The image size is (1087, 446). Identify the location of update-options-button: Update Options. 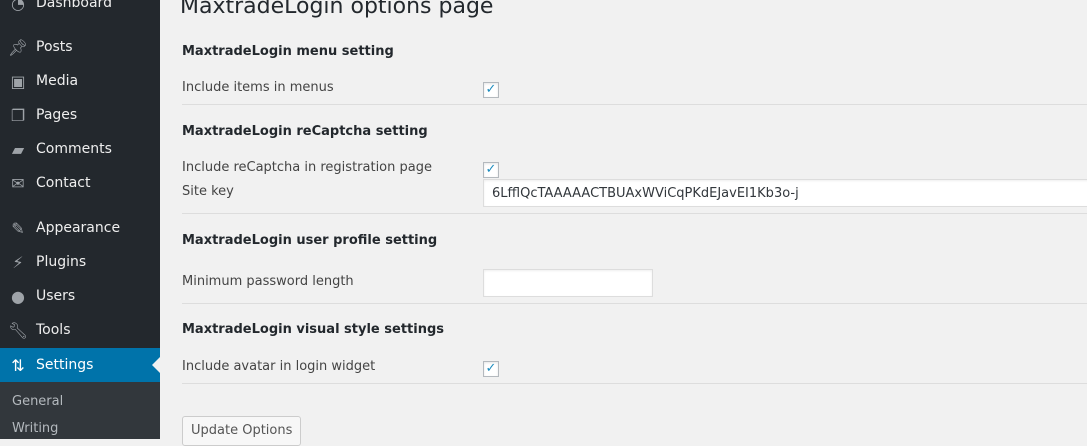
(242, 431).